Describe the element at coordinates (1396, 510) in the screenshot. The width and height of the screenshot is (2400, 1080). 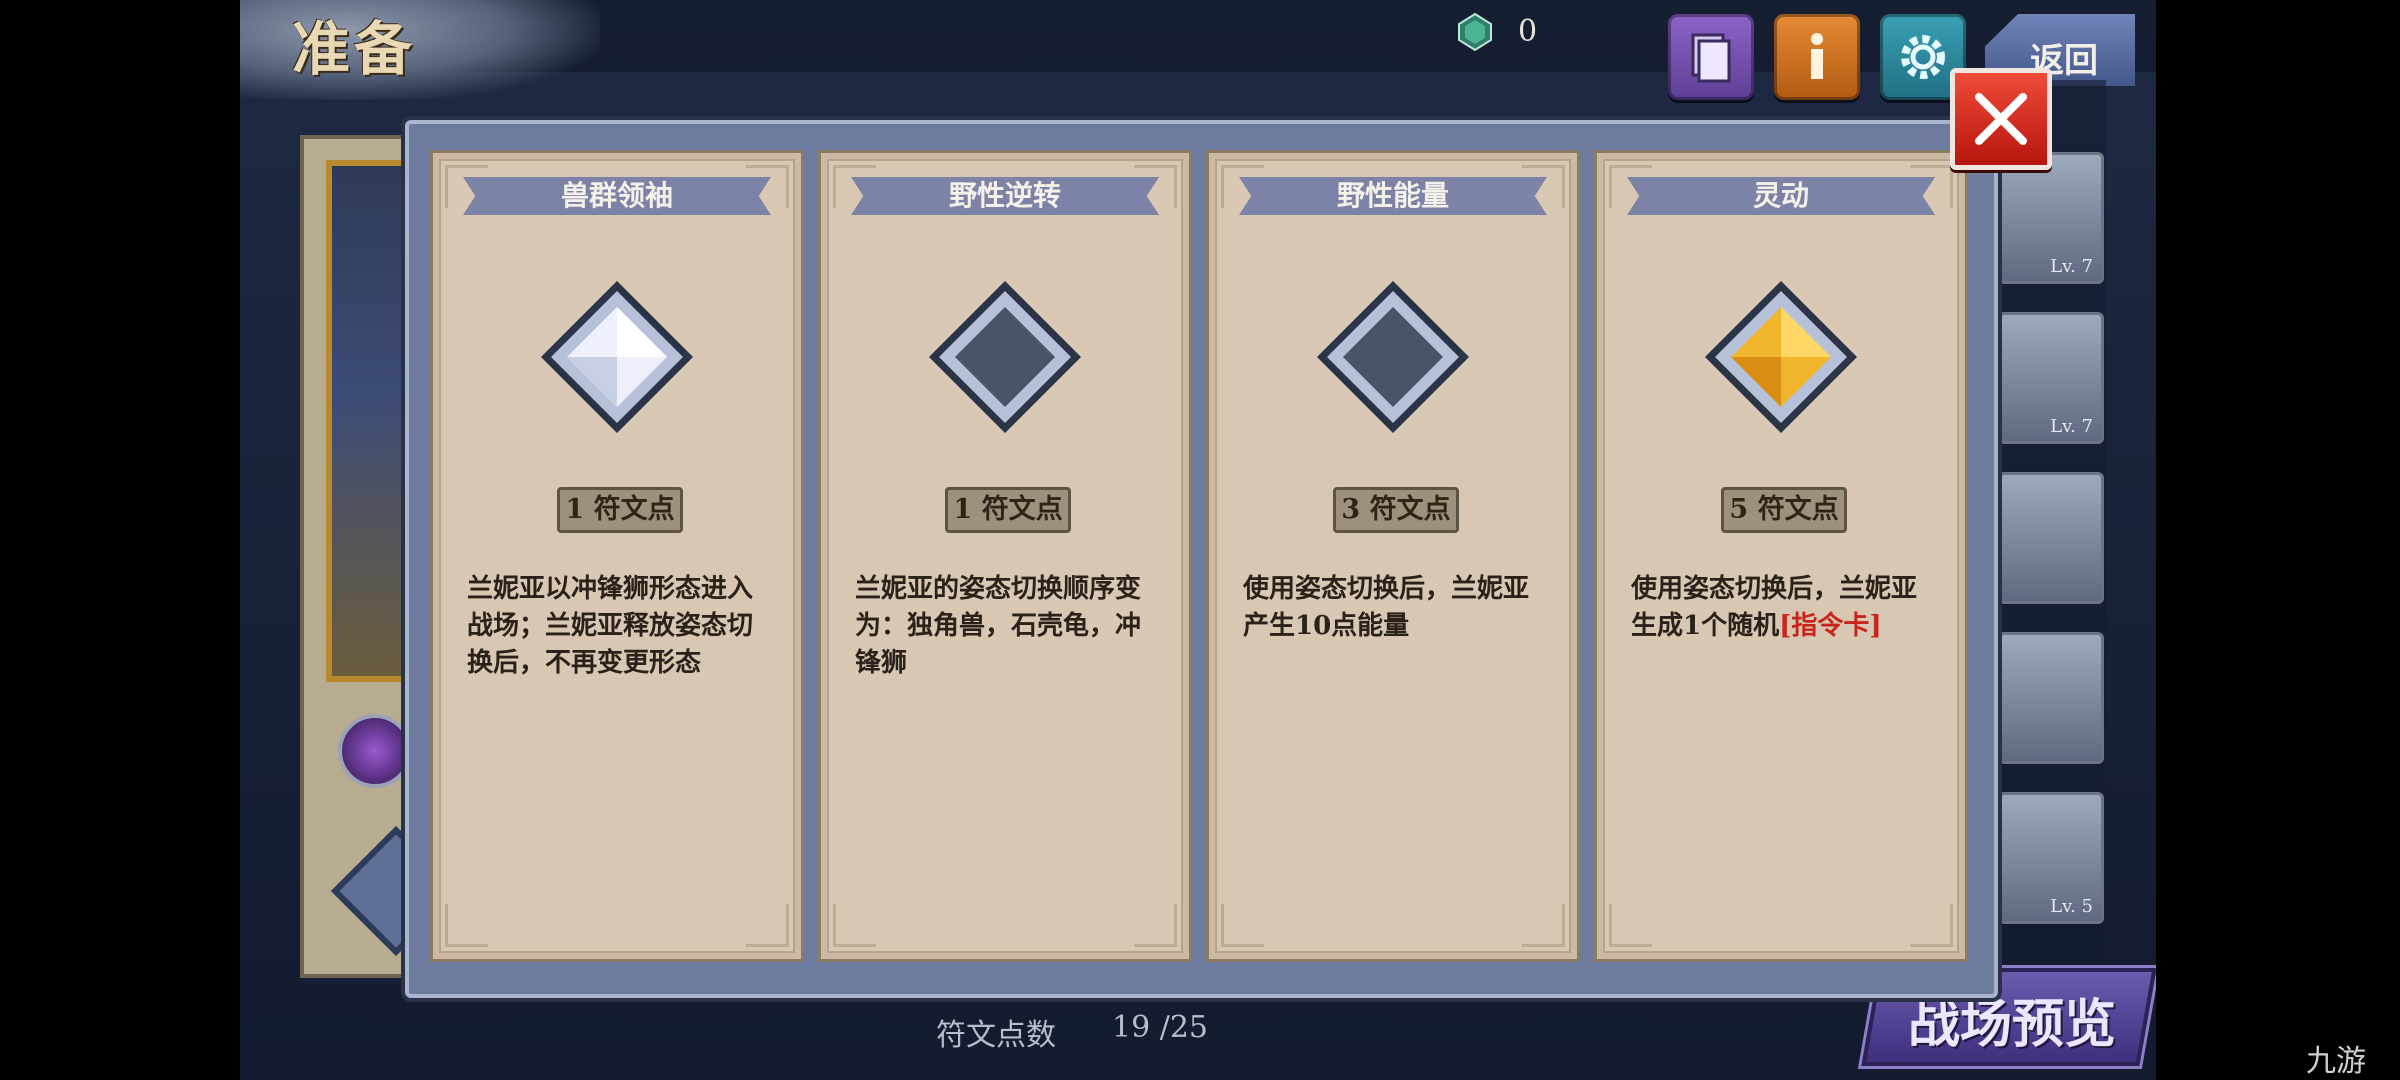
I see `cost-badge: 3 符文点` at that location.